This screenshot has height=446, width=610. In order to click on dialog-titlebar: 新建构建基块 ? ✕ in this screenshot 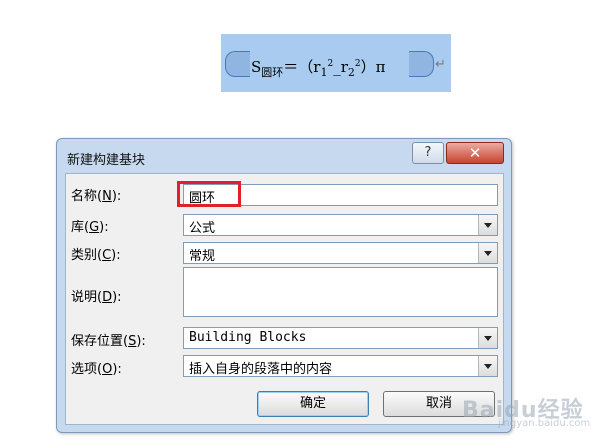, I will do `click(284, 155)`.